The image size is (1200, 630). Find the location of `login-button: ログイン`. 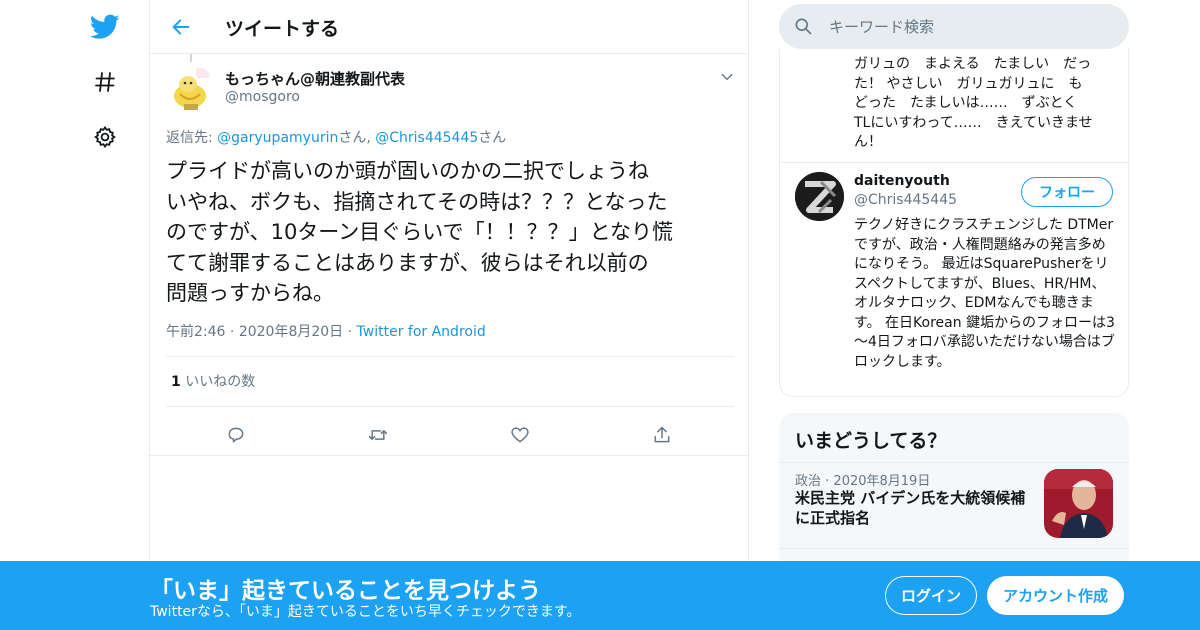

login-button: ログイン is located at coordinates (931, 595).